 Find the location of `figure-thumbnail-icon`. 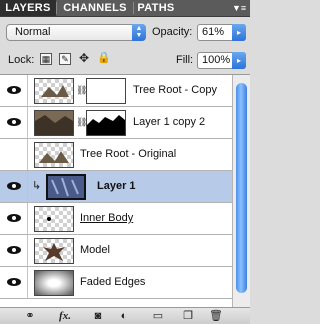

figure-thumbnail-icon is located at coordinates (54, 252).